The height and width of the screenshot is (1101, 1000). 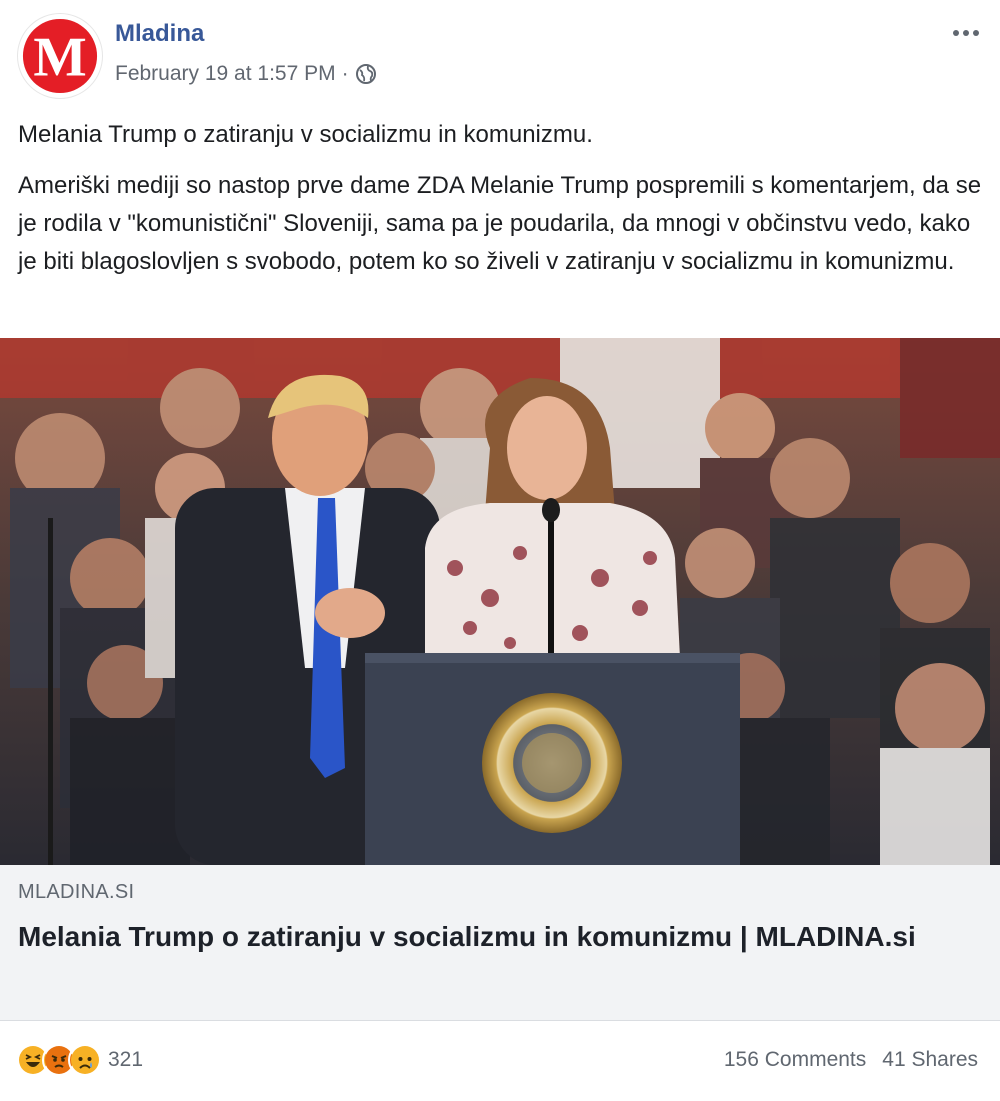 I want to click on svg-text: M, so click(x=59, y=58).